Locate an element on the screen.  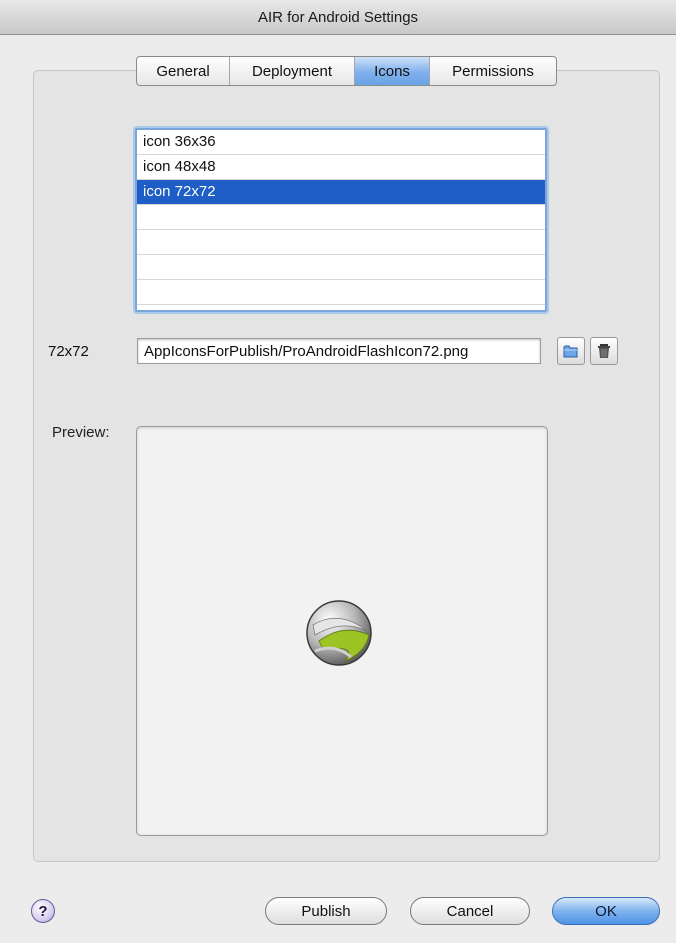
cancel-button: Cancel is located at coordinates (470, 911).